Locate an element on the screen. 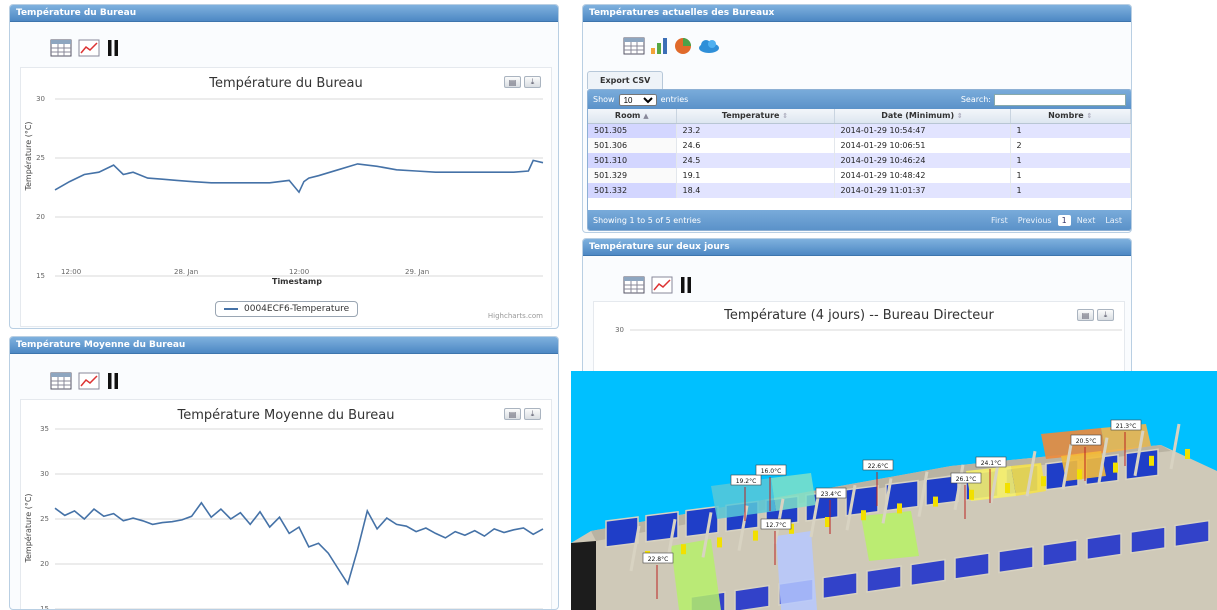  page-size-select: 10 is located at coordinates (637, 99).